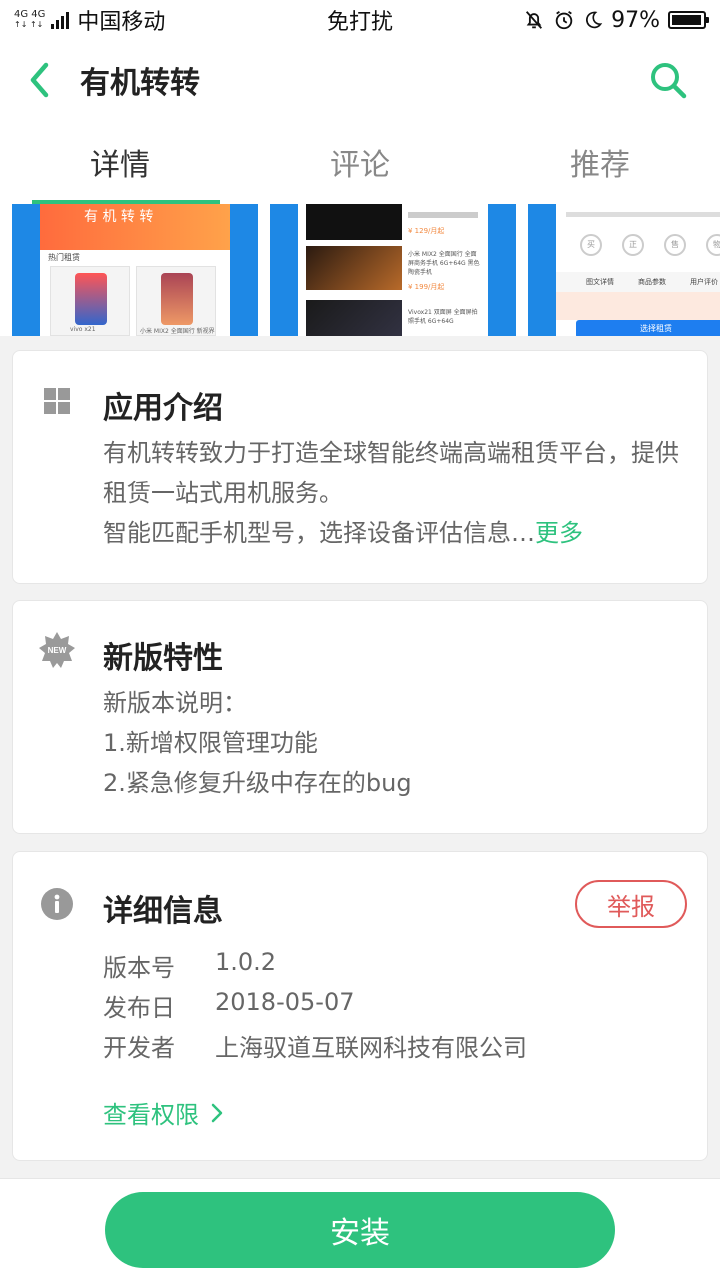  I want to click on screenshot-cta-text: 选择租赁, so click(656, 328).